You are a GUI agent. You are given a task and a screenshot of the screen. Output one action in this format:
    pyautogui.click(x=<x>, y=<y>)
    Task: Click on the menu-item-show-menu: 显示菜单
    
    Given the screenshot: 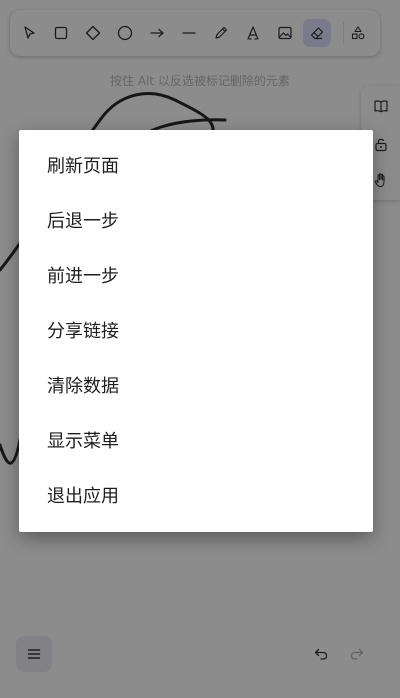 What is the action you would take?
    pyautogui.click(x=196, y=441)
    